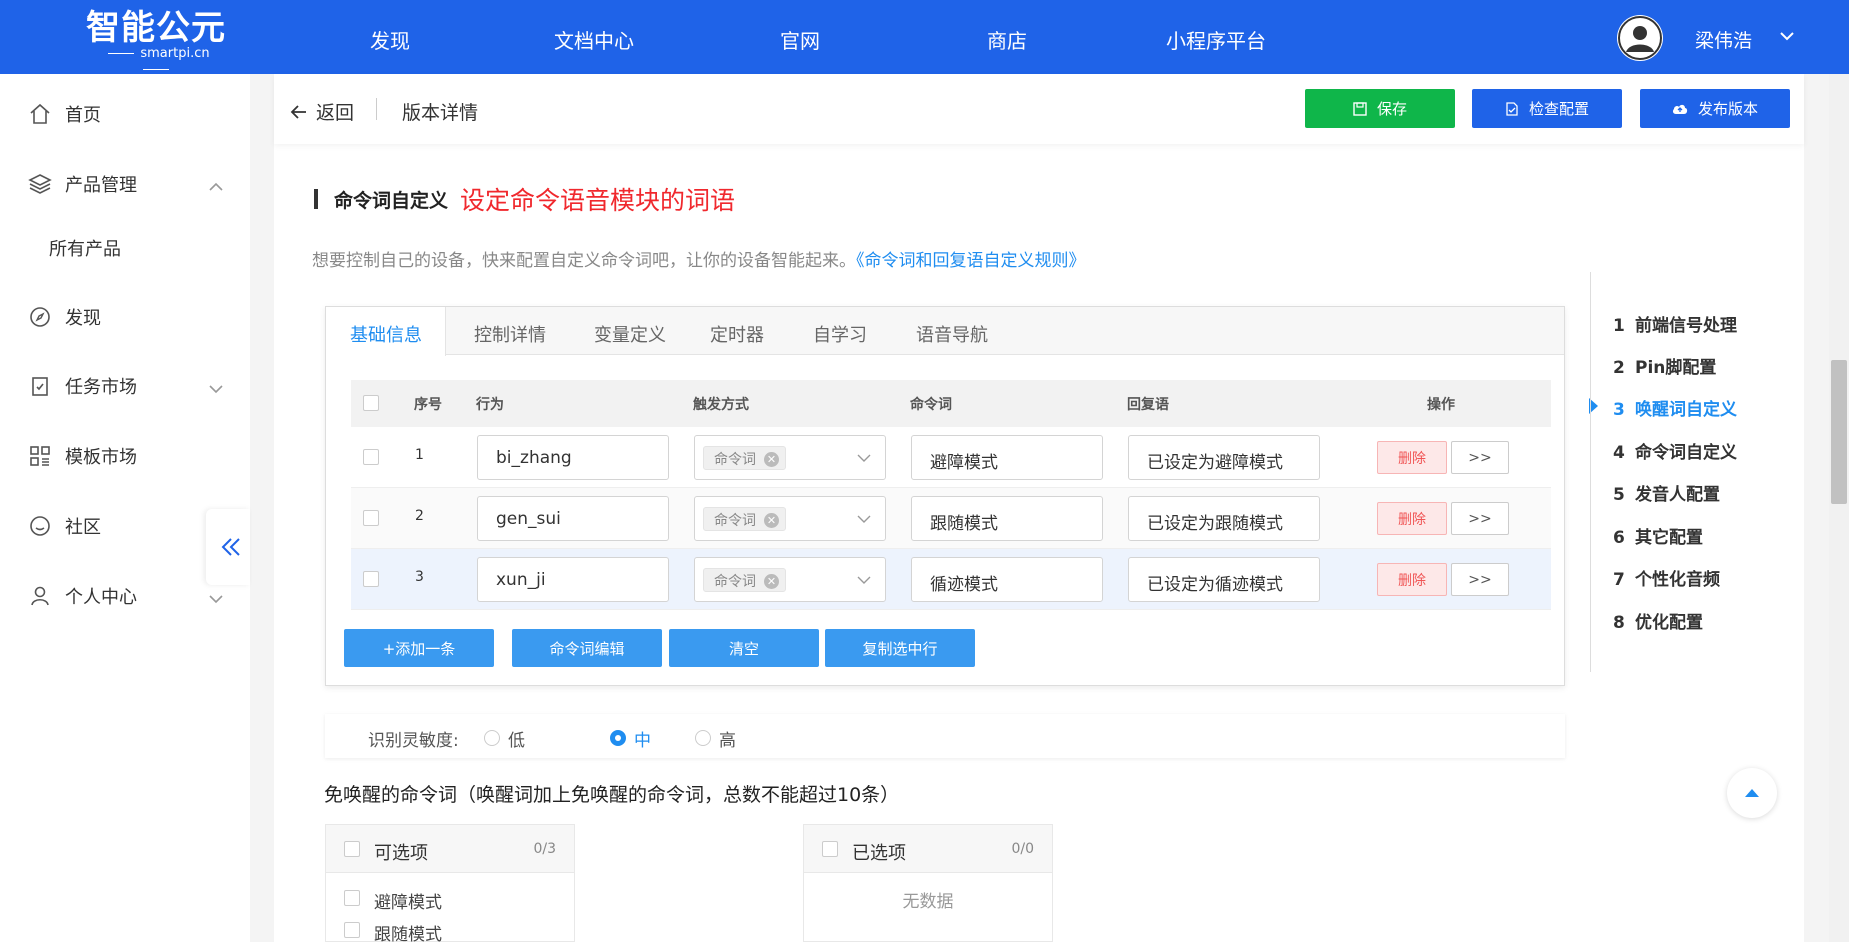 The image size is (1849, 942). What do you see at coordinates (1224, 518) in the screenshot?
I see `reply-input: 已设定为跟随模式` at bounding box center [1224, 518].